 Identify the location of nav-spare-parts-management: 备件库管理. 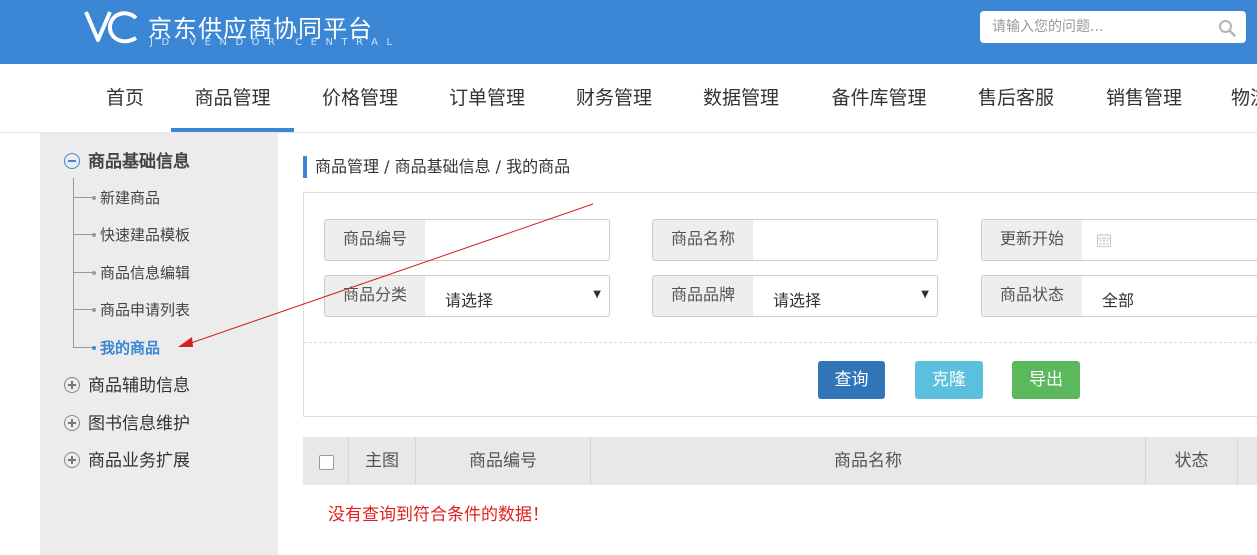
(879, 96).